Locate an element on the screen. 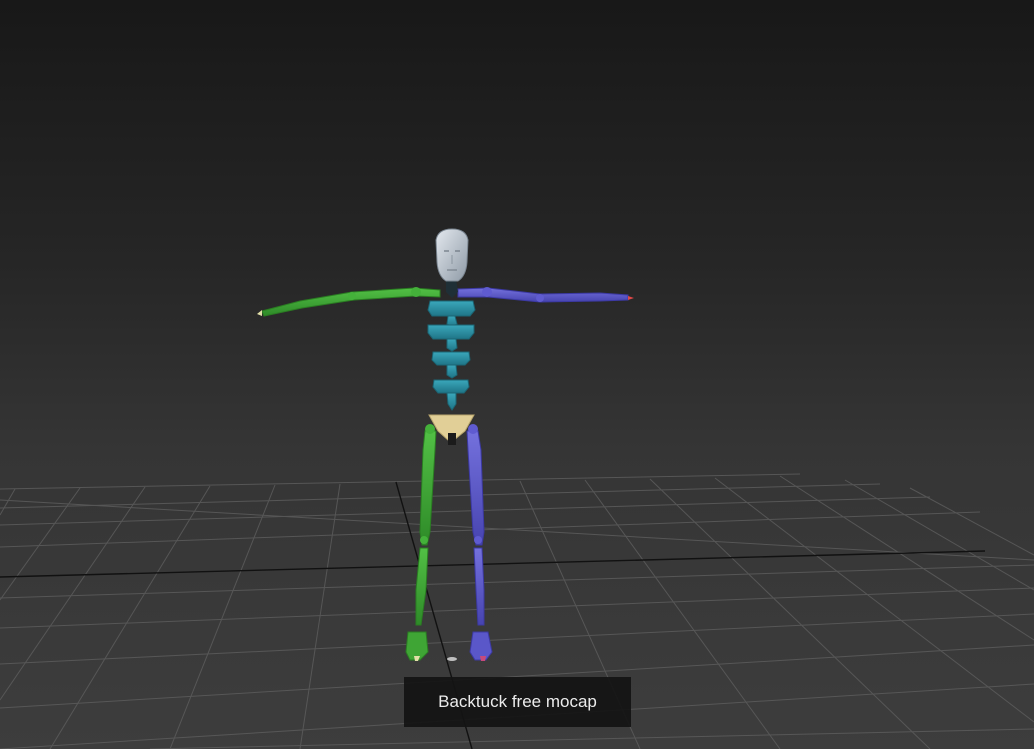 Image resolution: width=1034 pixels, height=749 pixels. caption-label: Backtuck free mocap is located at coordinates (517, 702).